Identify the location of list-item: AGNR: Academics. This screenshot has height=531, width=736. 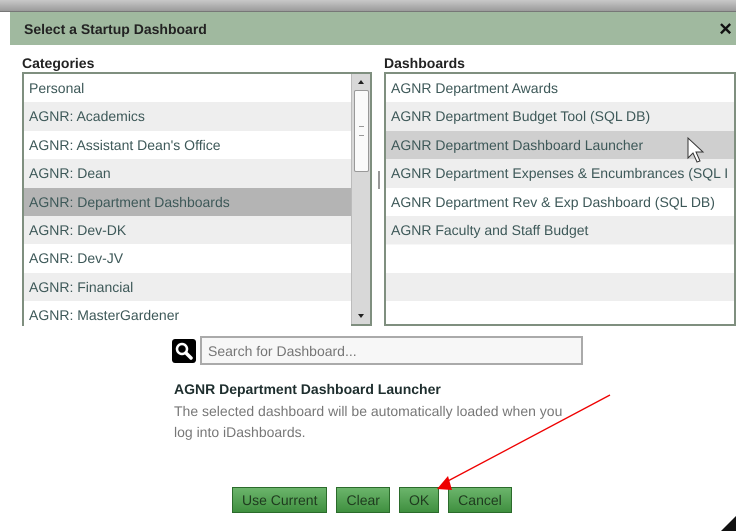
(187, 116).